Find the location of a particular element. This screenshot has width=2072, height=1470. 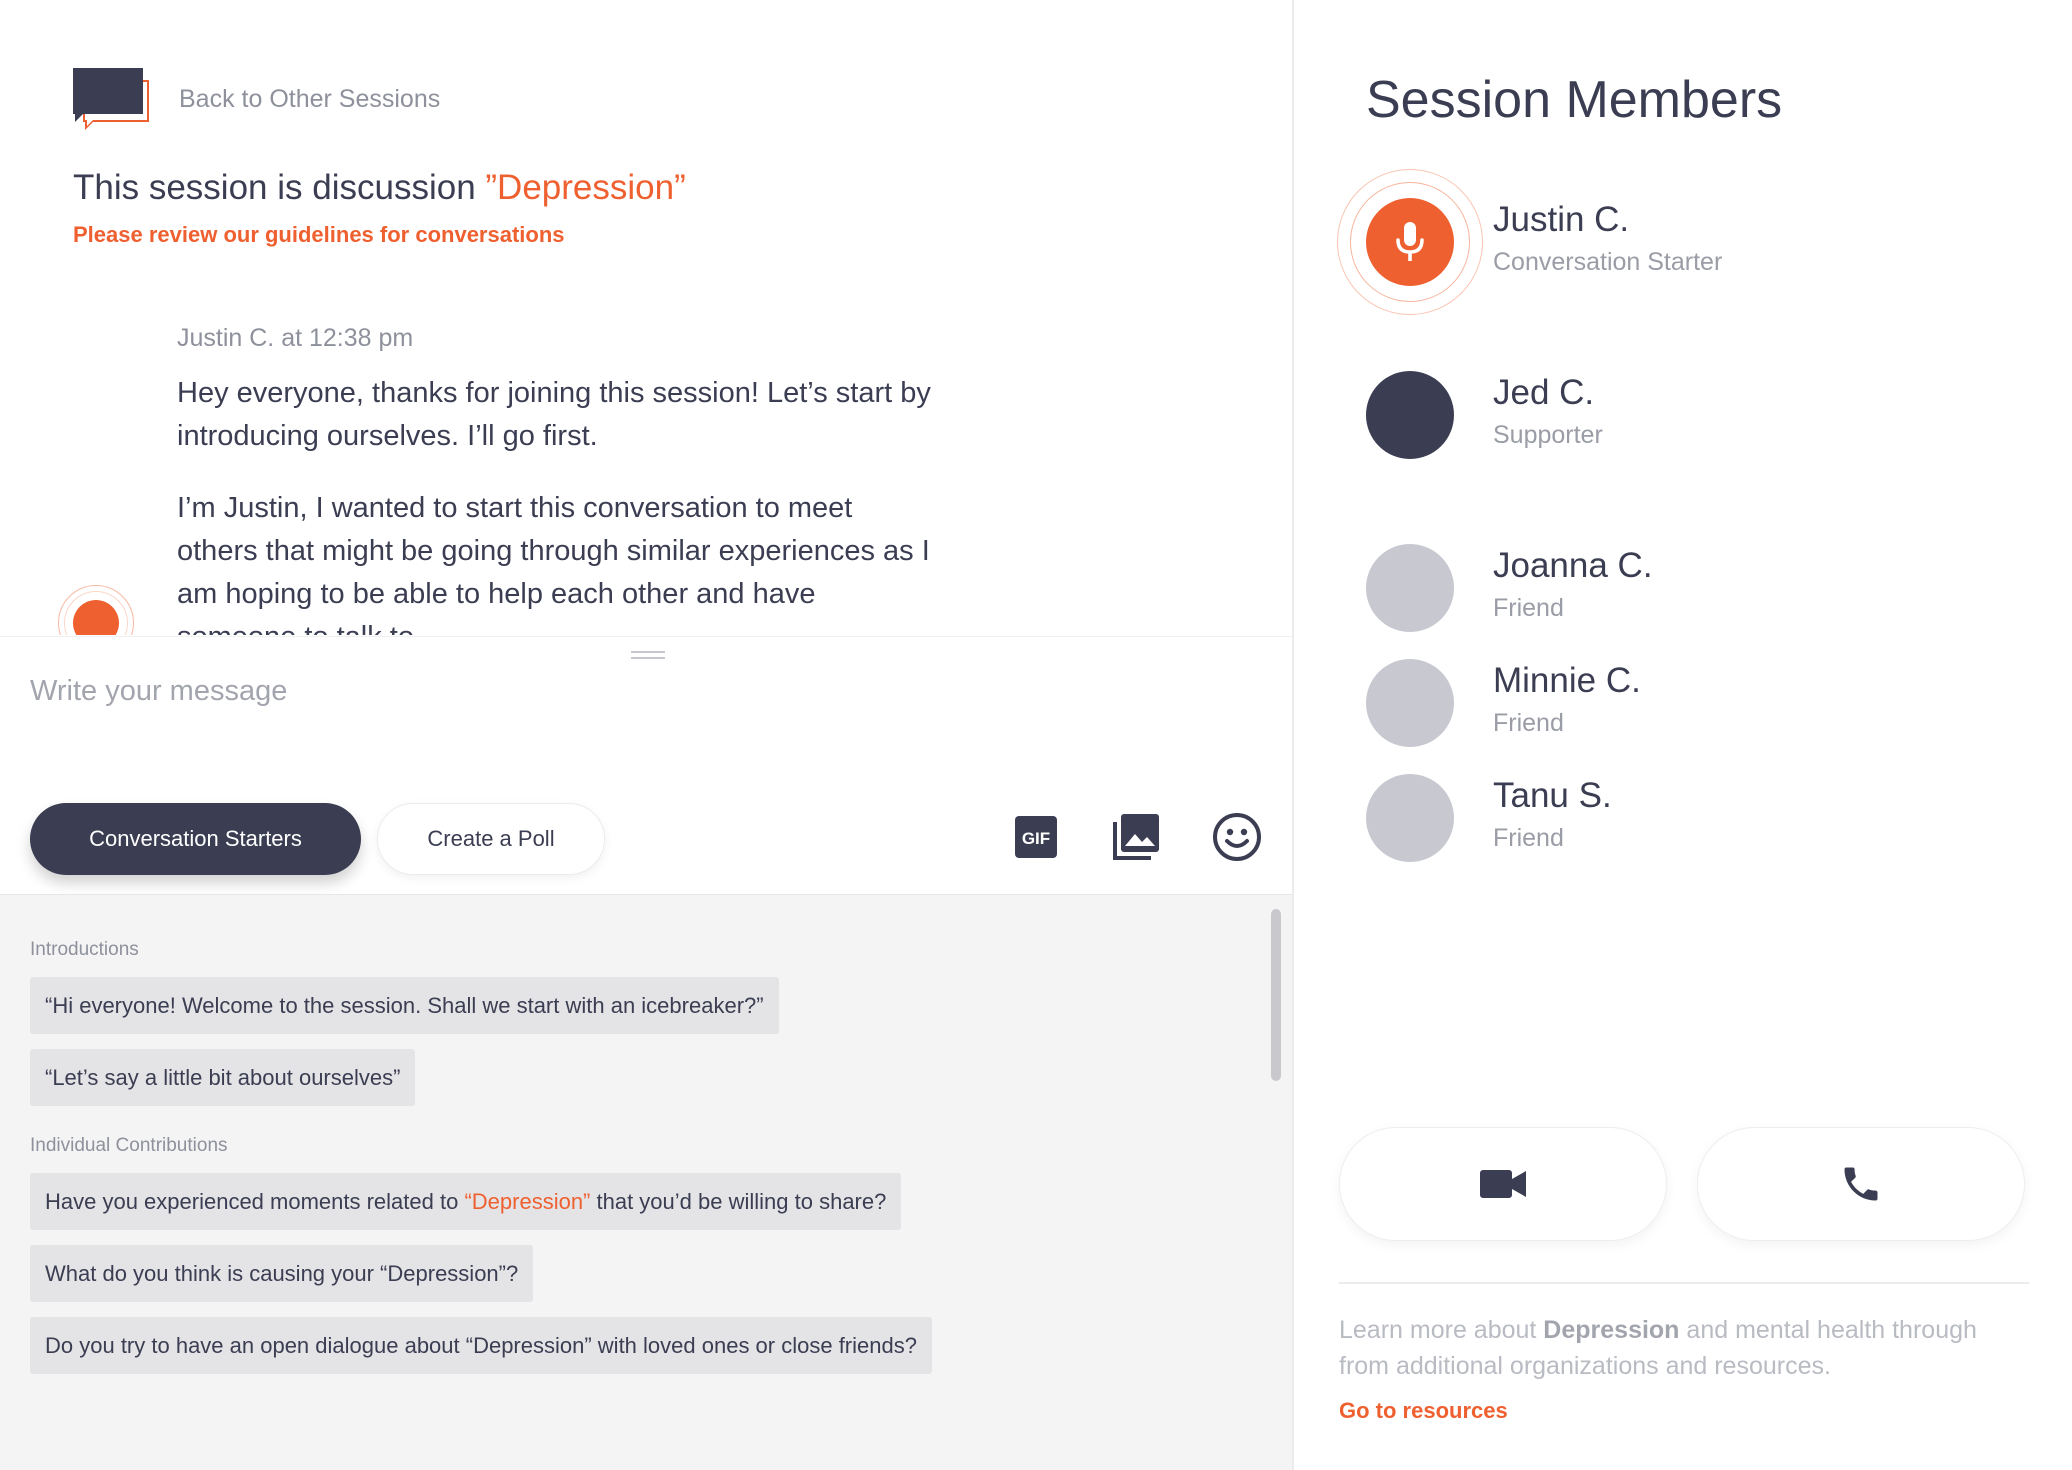

member-role: Supporter is located at coordinates (1548, 435).